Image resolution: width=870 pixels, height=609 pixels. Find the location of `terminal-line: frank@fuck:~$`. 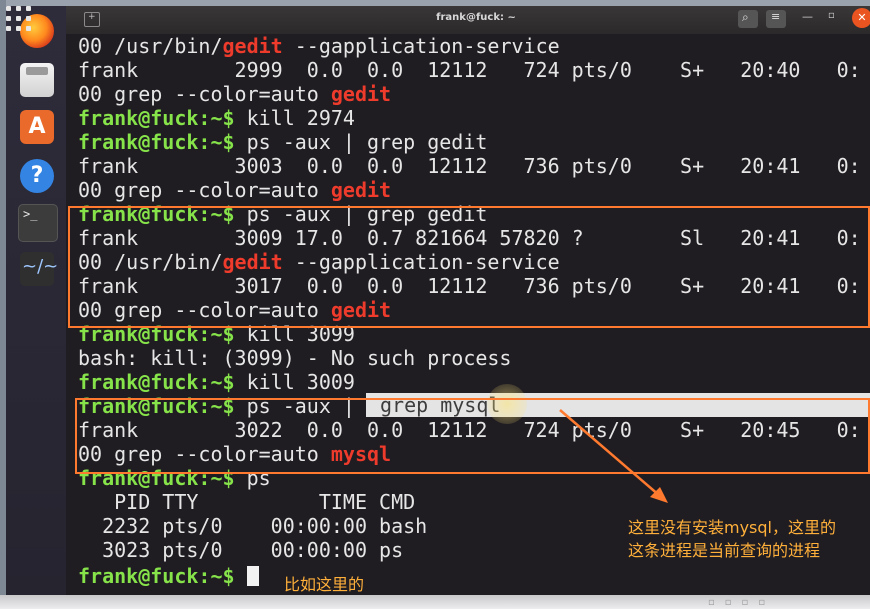

terminal-line: frank@fuck:~$ is located at coordinates (168, 576).